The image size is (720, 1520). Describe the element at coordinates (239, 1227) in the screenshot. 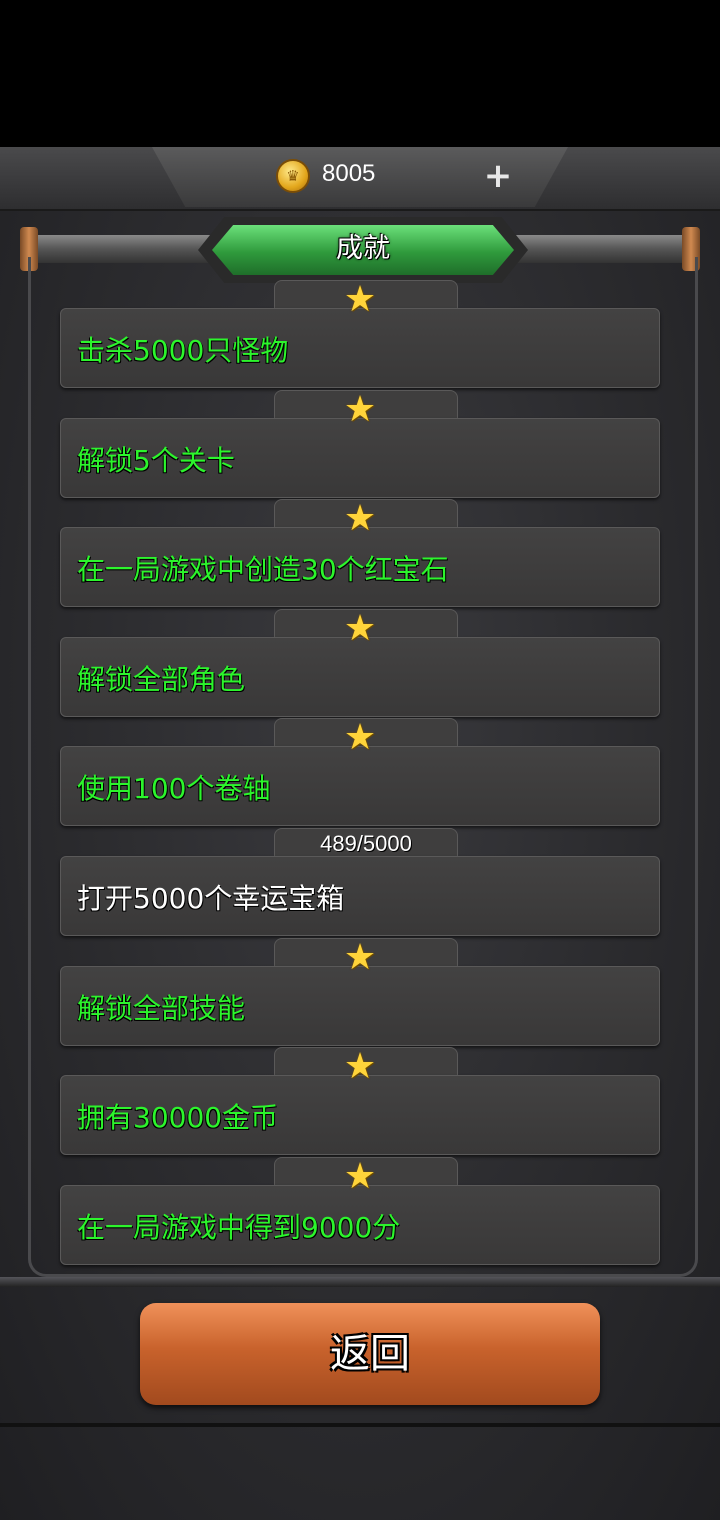

I see `achievement-label: 在一局游戏中得到9000分` at that location.